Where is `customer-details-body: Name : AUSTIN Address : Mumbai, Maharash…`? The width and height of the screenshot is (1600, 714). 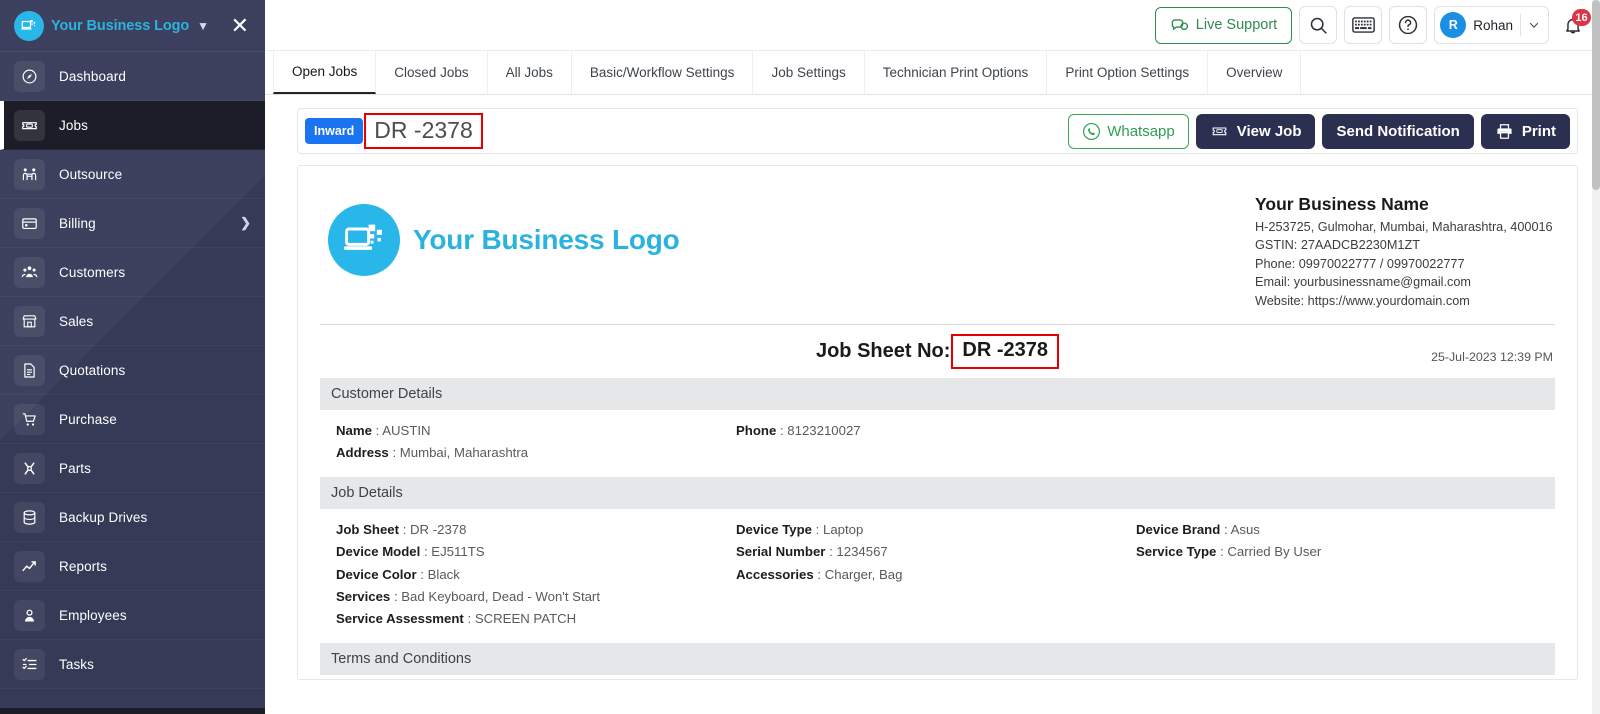 customer-details-body: Name : AUSTIN Address : Mumbai, Maharash… is located at coordinates (937, 442).